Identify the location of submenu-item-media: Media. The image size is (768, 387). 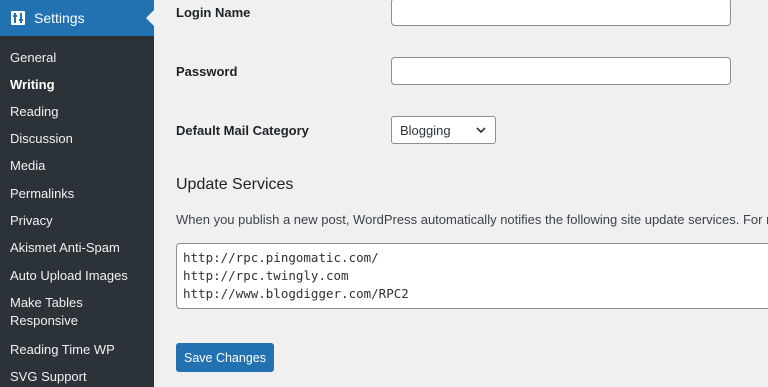
(27, 166).